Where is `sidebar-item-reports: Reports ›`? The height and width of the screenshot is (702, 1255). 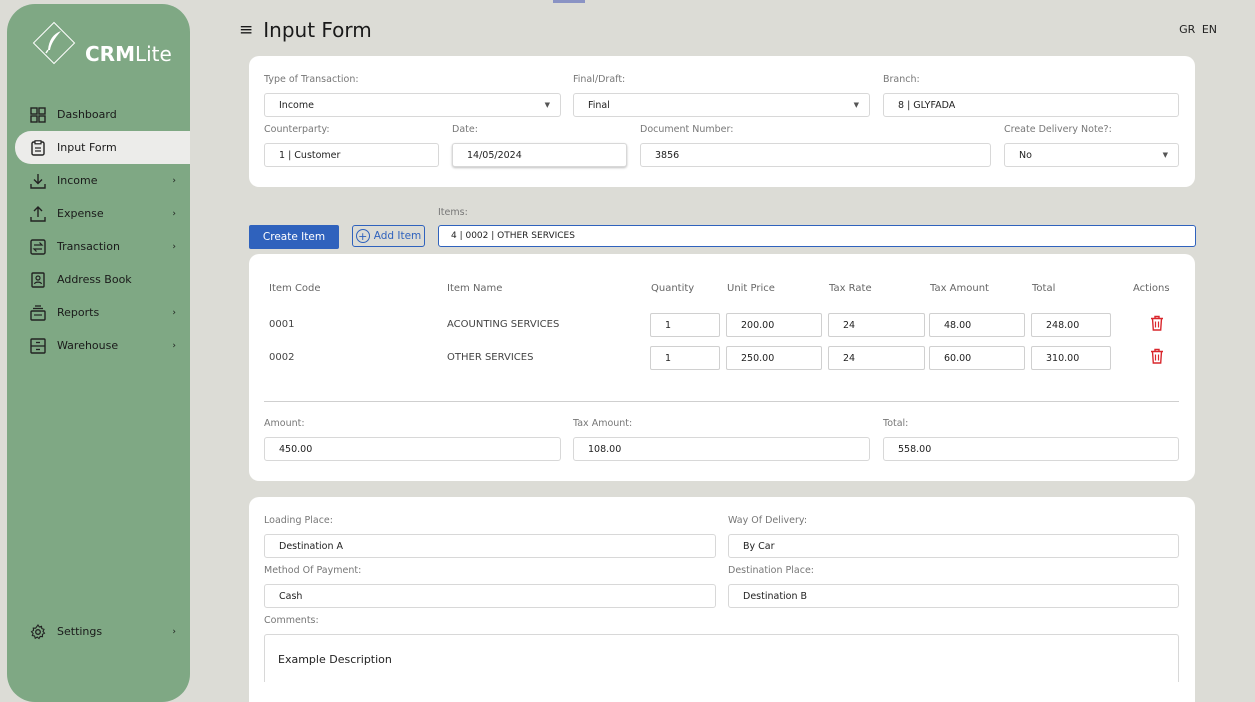 sidebar-item-reports: Reports › is located at coordinates (98, 312).